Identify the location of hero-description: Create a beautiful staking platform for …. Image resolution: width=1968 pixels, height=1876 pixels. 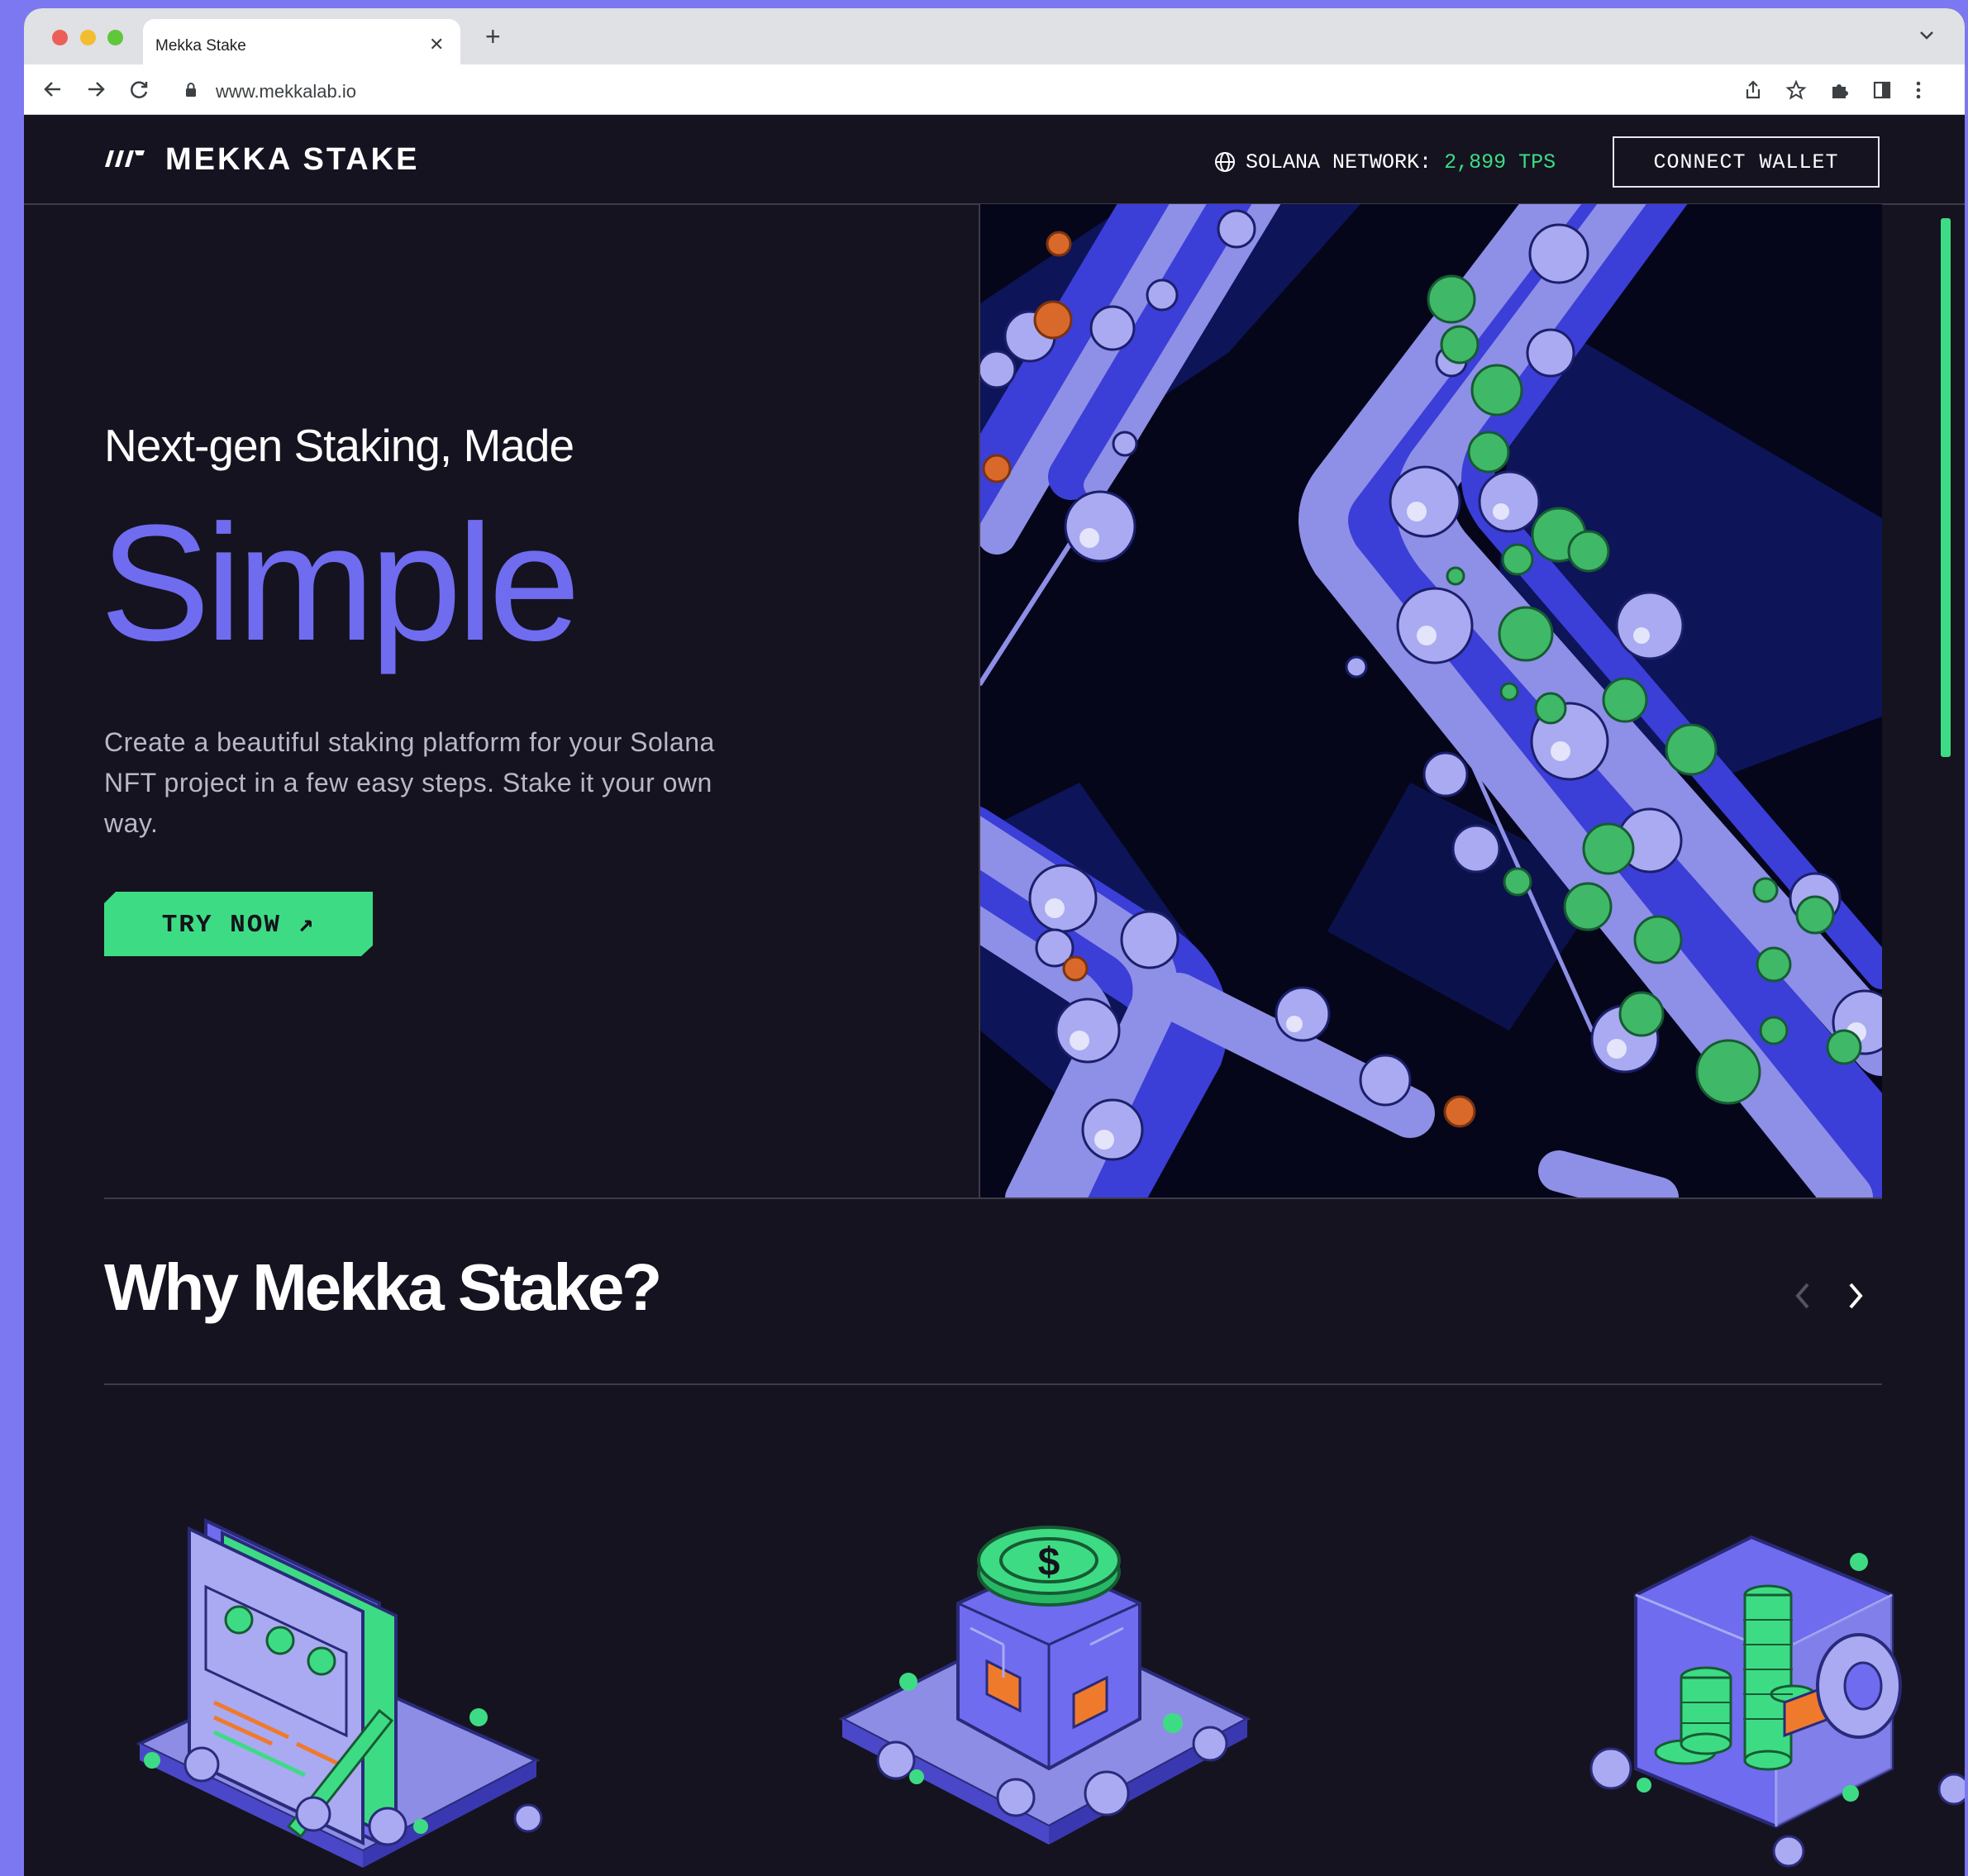
(409, 782).